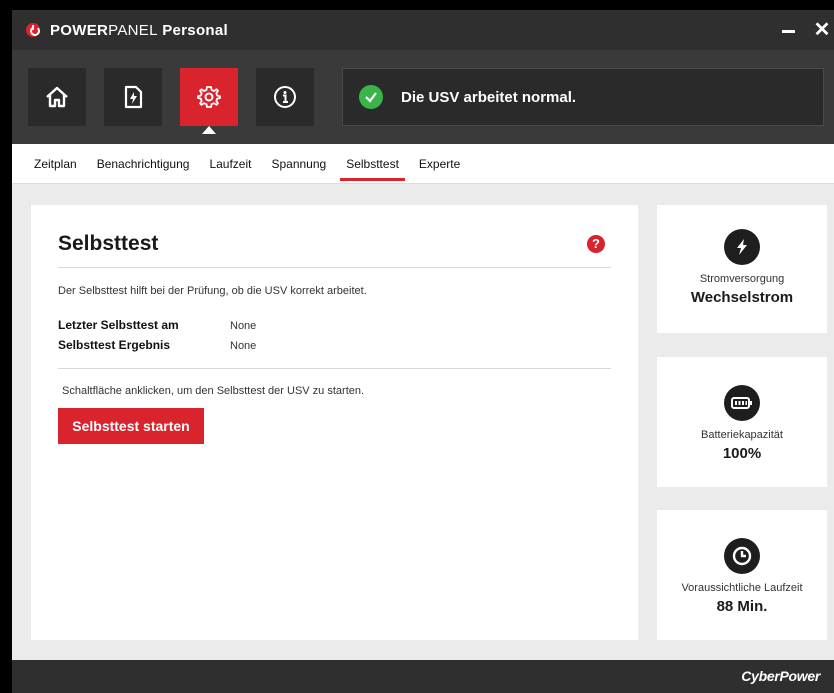  What do you see at coordinates (742, 269) in the screenshot?
I see `power-source-card: Stromversorgung Wechselstrom` at bounding box center [742, 269].